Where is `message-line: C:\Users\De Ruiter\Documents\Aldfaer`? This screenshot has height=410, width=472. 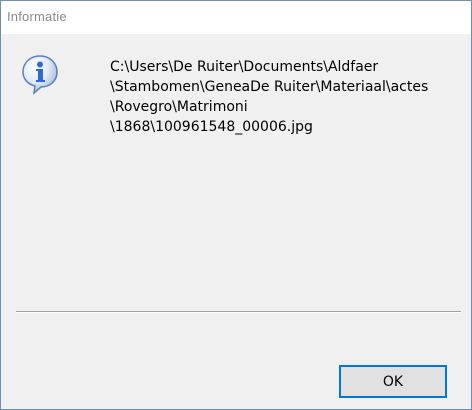 message-line: C:\Users\De Ruiter\Documents\Aldfaer is located at coordinates (244, 67).